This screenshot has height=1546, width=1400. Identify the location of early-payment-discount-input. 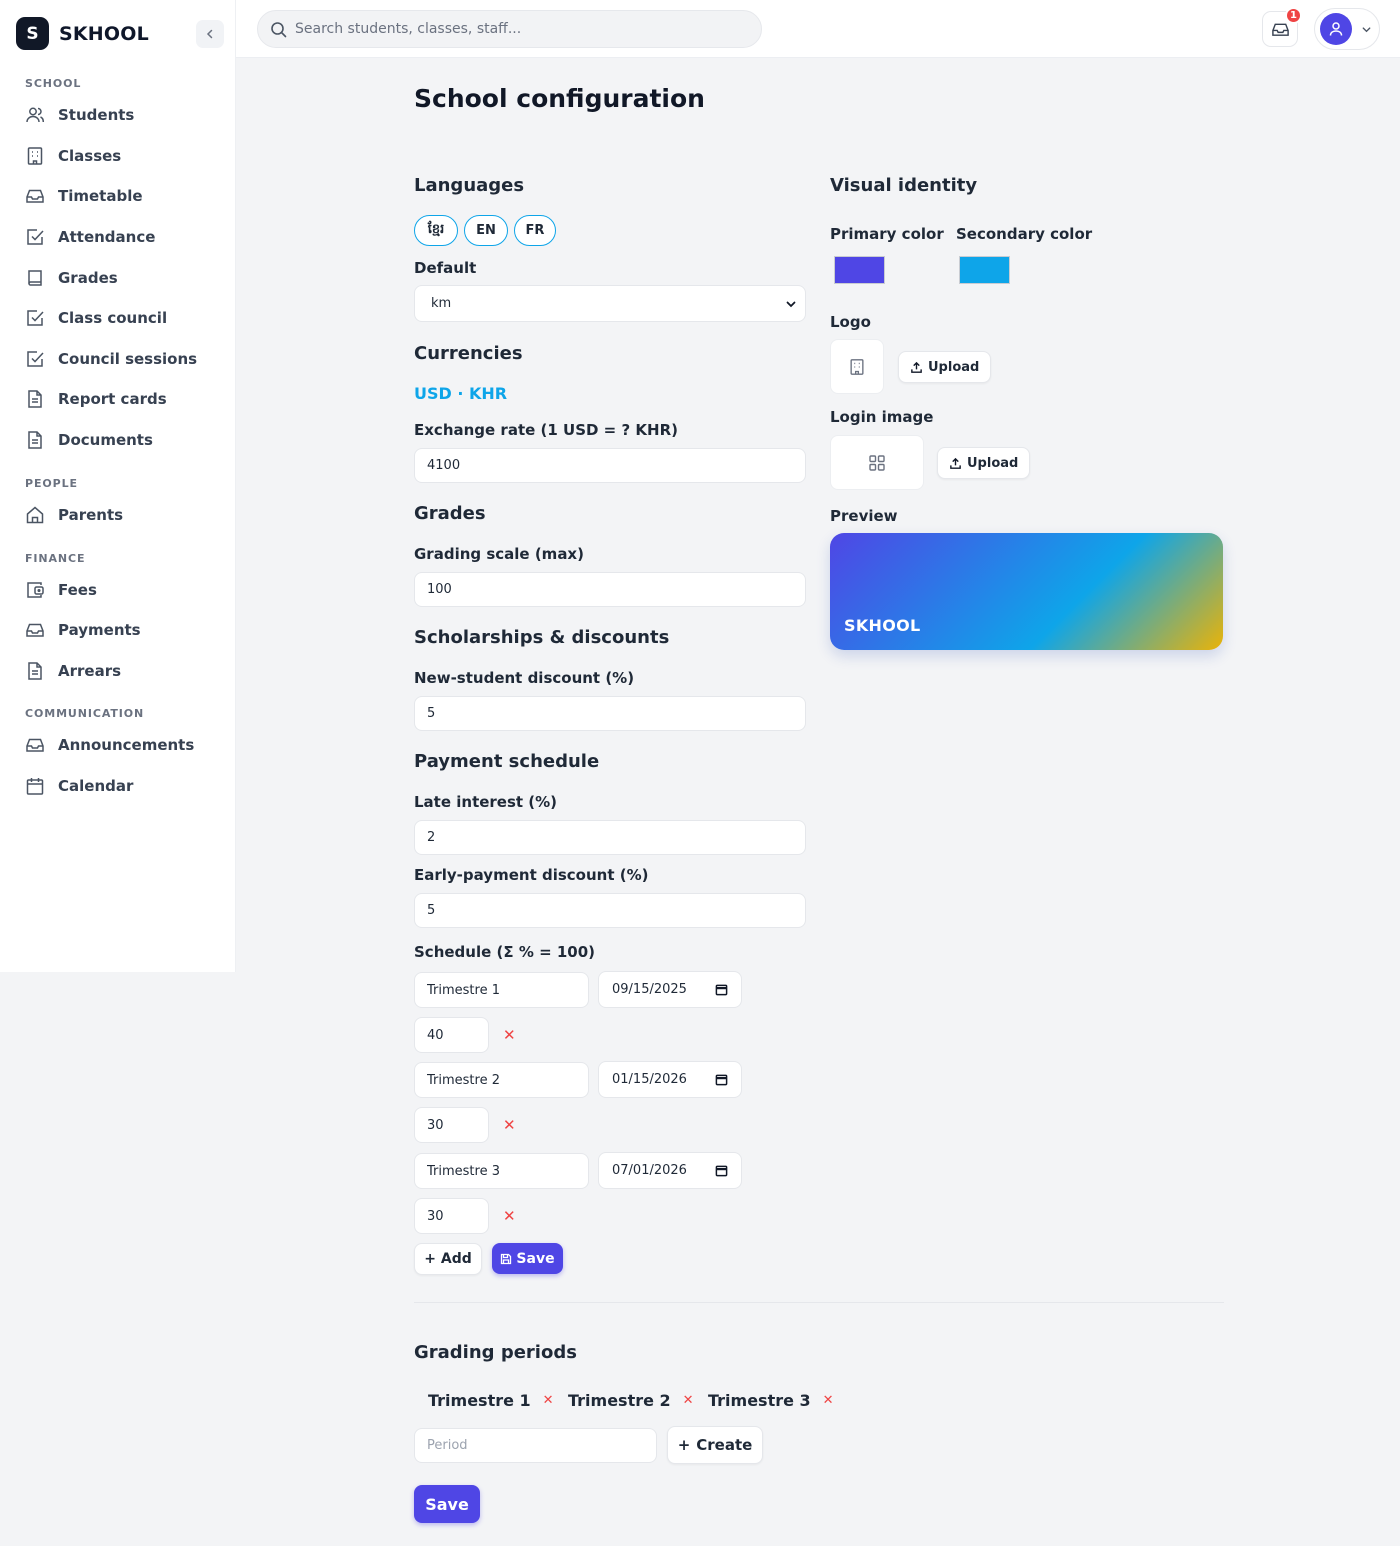
(610, 910).